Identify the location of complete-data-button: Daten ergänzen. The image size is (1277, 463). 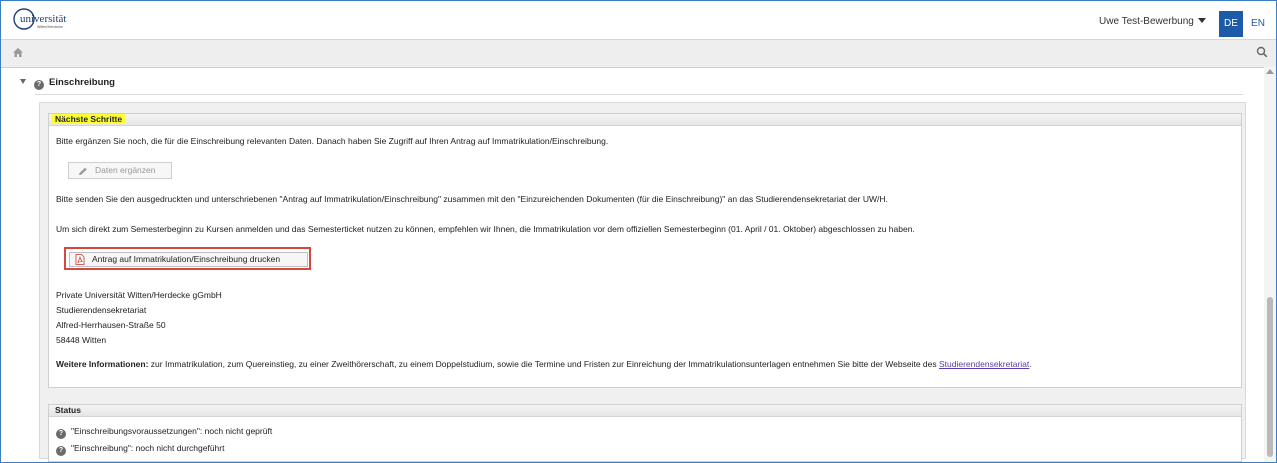
(120, 170).